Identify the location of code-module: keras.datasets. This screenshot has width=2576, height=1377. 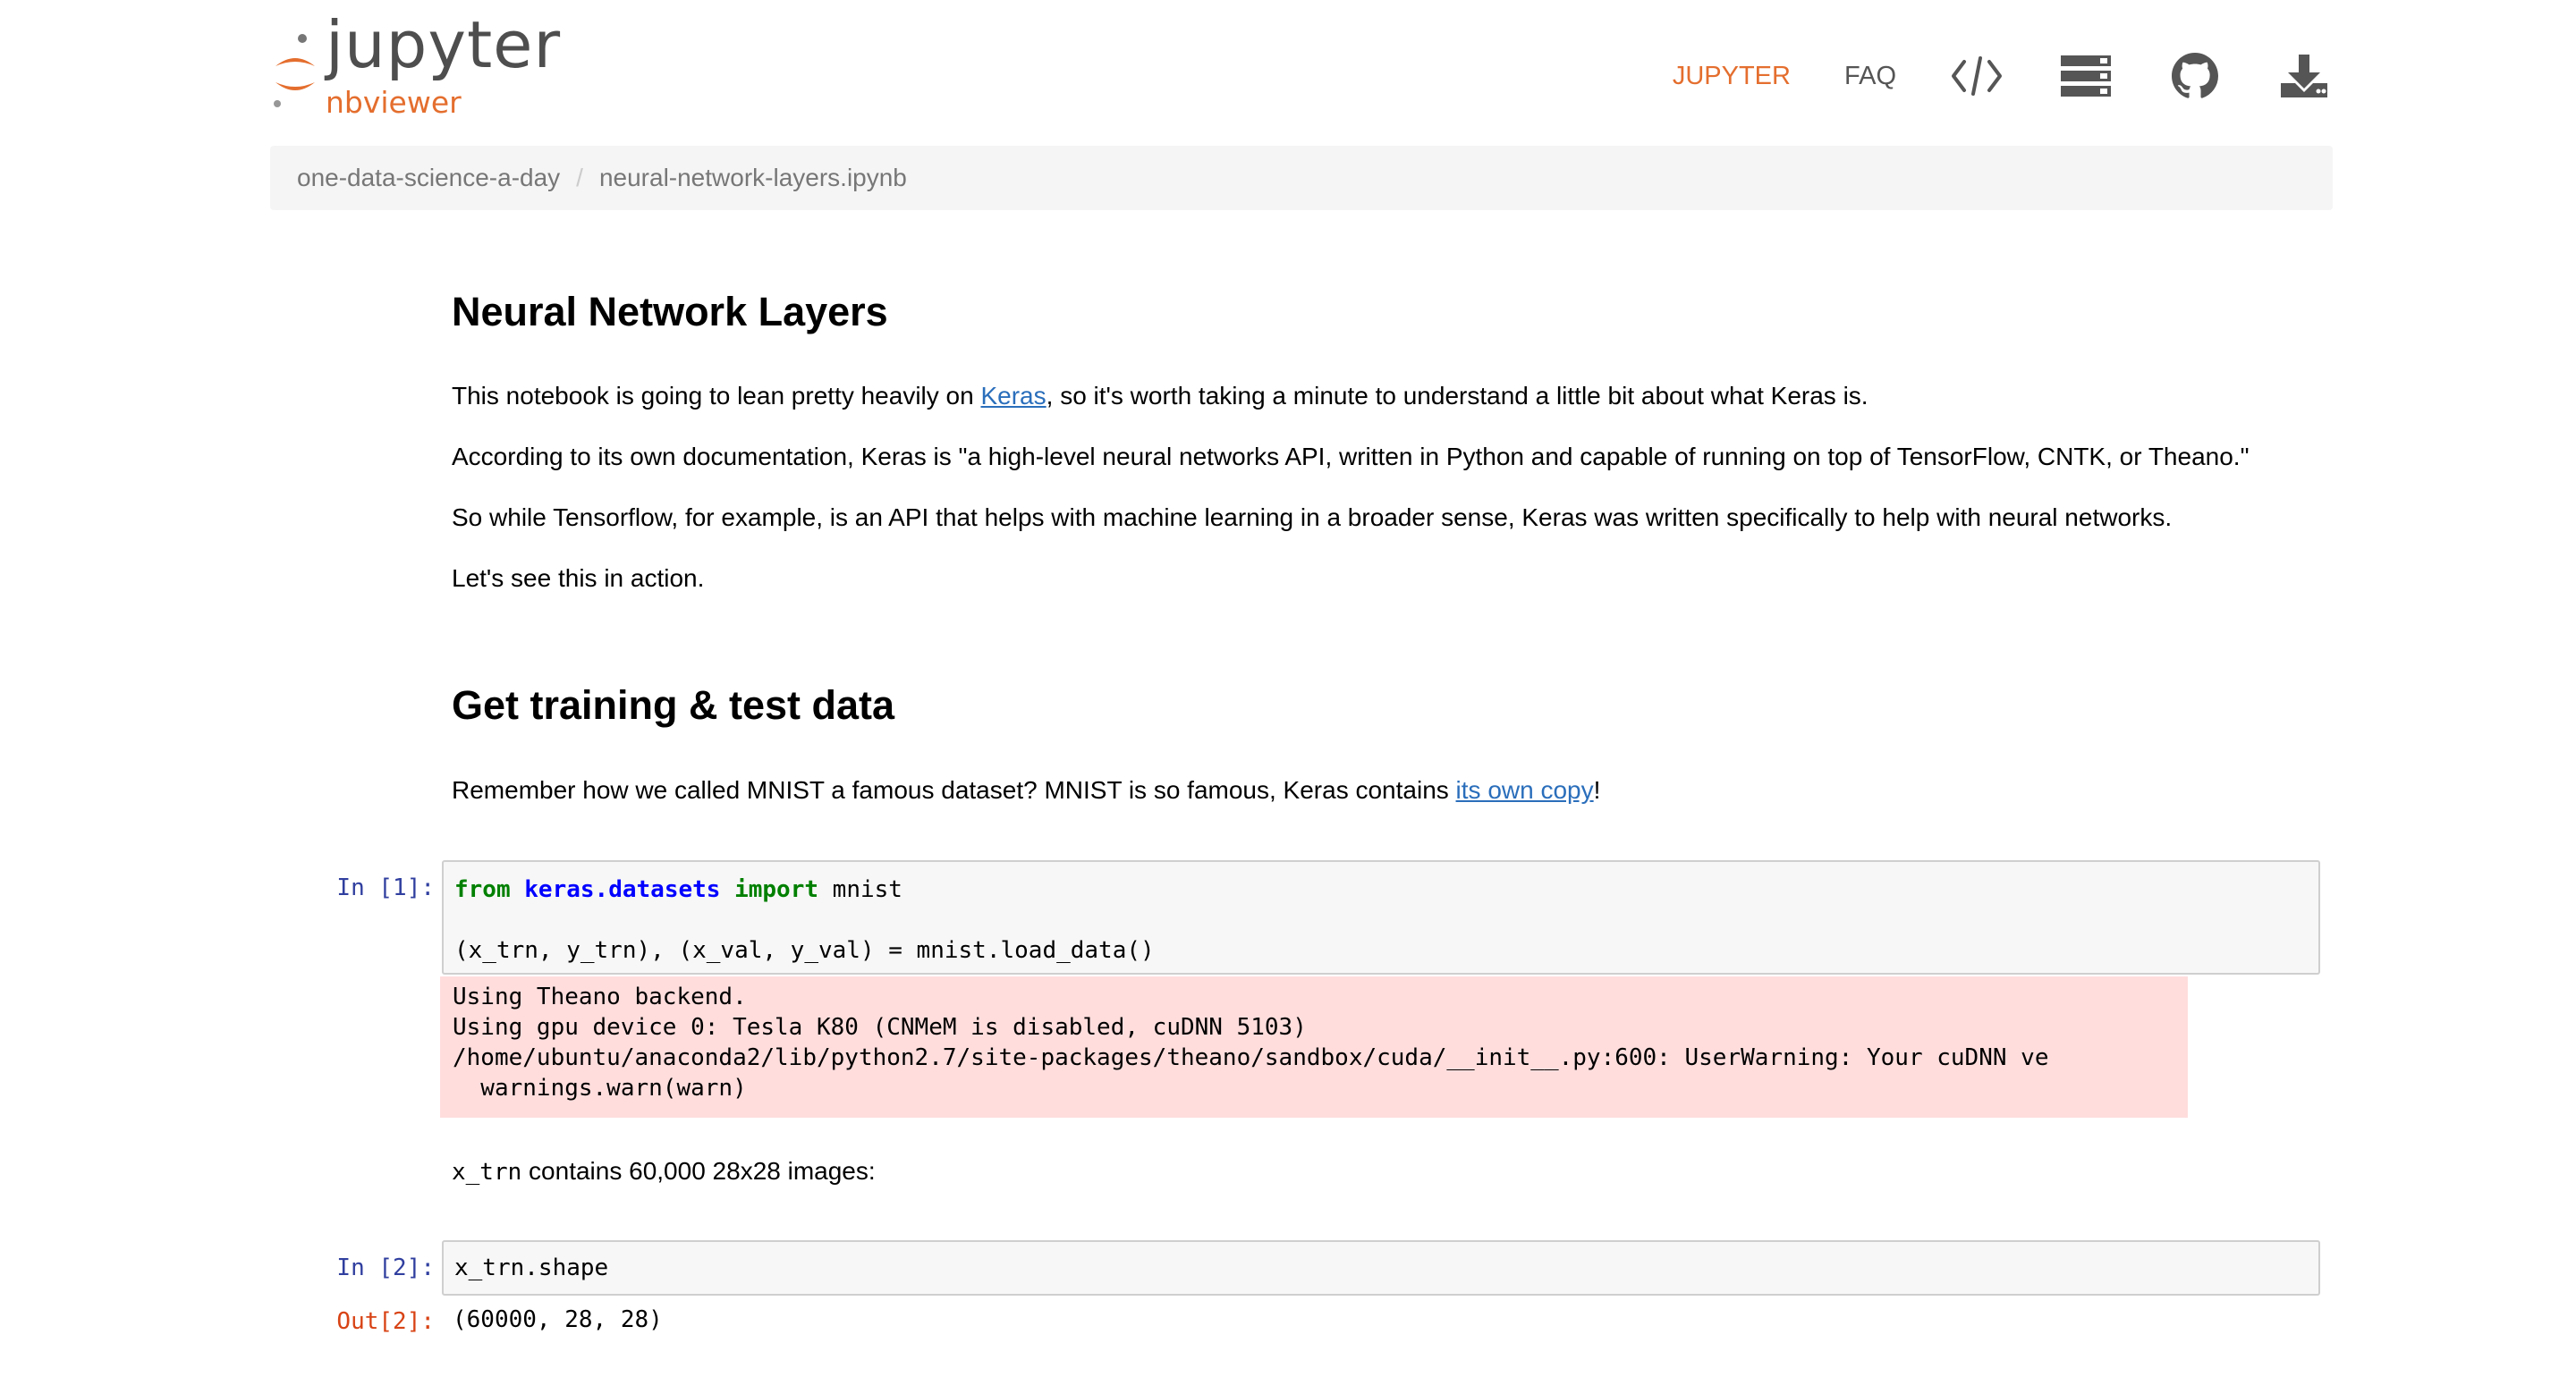
(622, 889).